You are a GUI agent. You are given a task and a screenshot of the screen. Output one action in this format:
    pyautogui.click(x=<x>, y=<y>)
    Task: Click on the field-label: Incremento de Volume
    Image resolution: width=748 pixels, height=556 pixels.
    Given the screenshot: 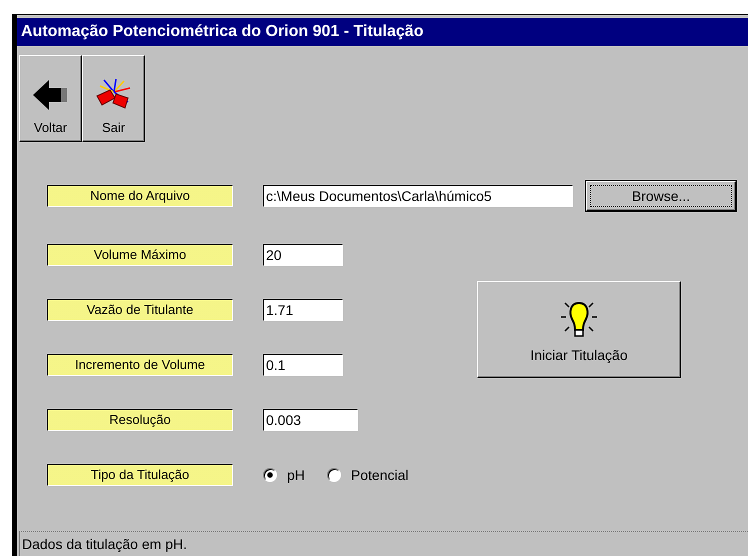 What is the action you would take?
    pyautogui.click(x=140, y=365)
    